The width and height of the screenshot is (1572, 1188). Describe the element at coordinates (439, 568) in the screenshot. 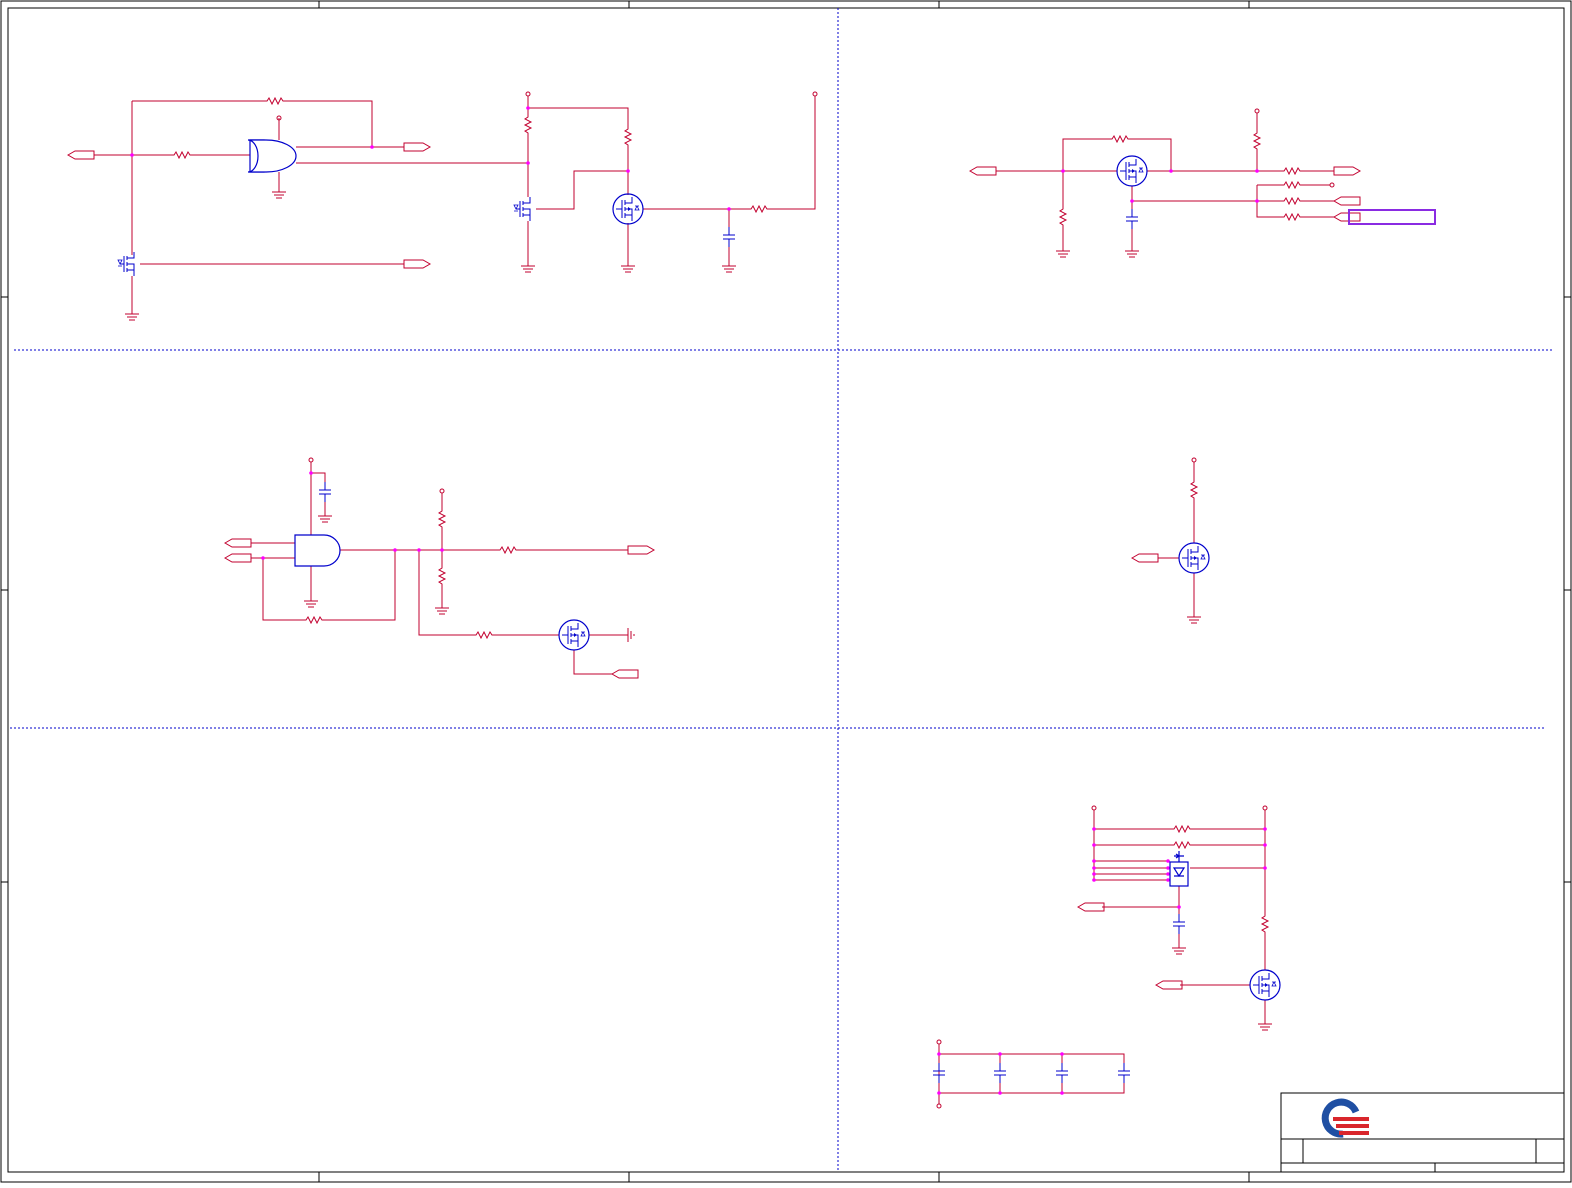

I see `circuit-panel-middle-left` at that location.